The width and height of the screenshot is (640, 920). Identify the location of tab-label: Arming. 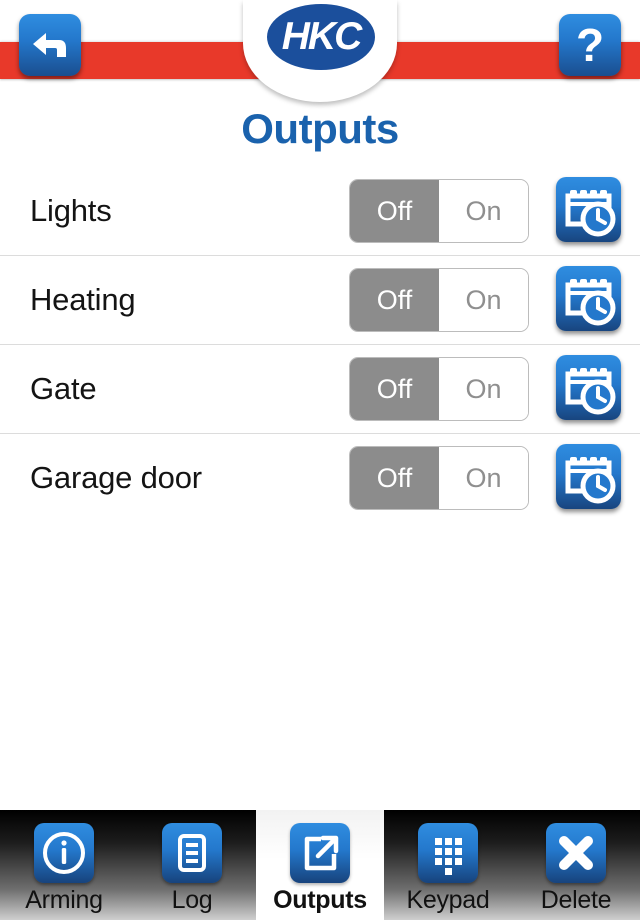
(64, 900).